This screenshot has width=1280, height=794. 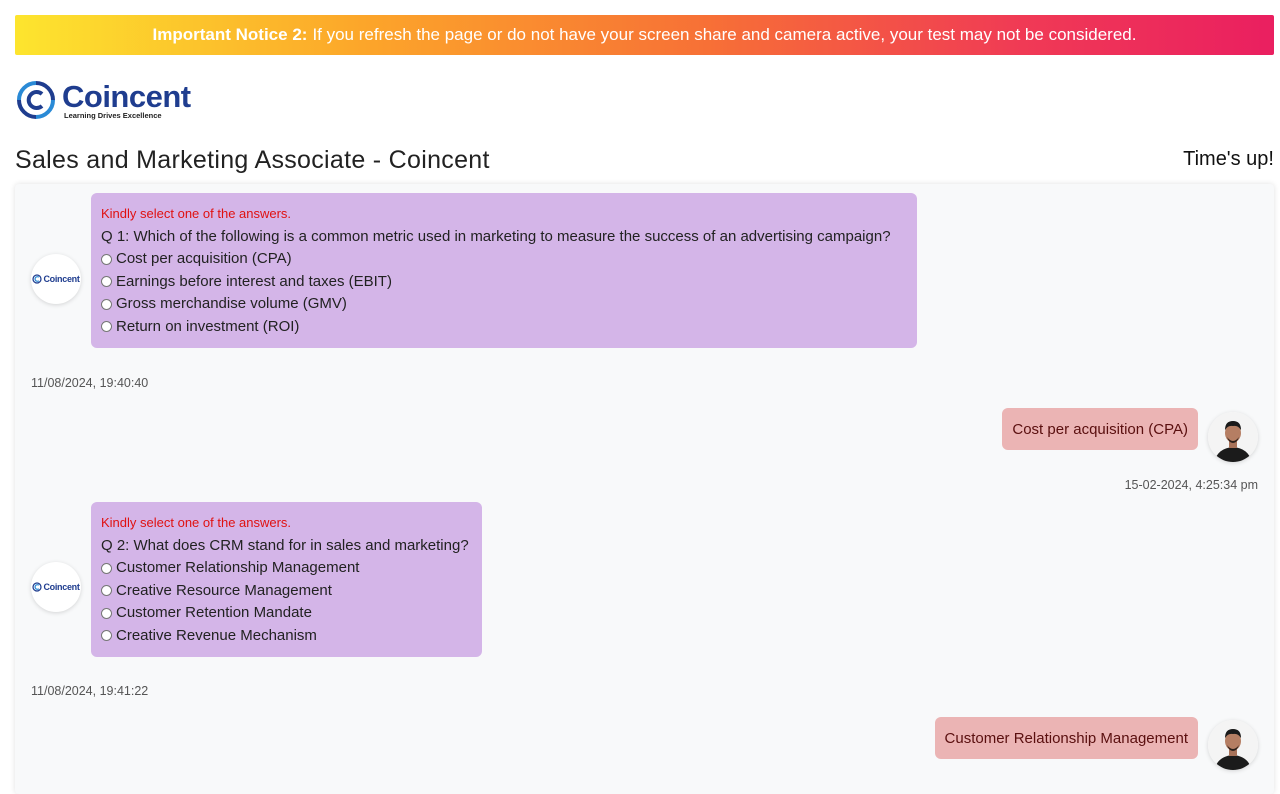 I want to click on logo-wordmark: Coincent, so click(x=126, y=96).